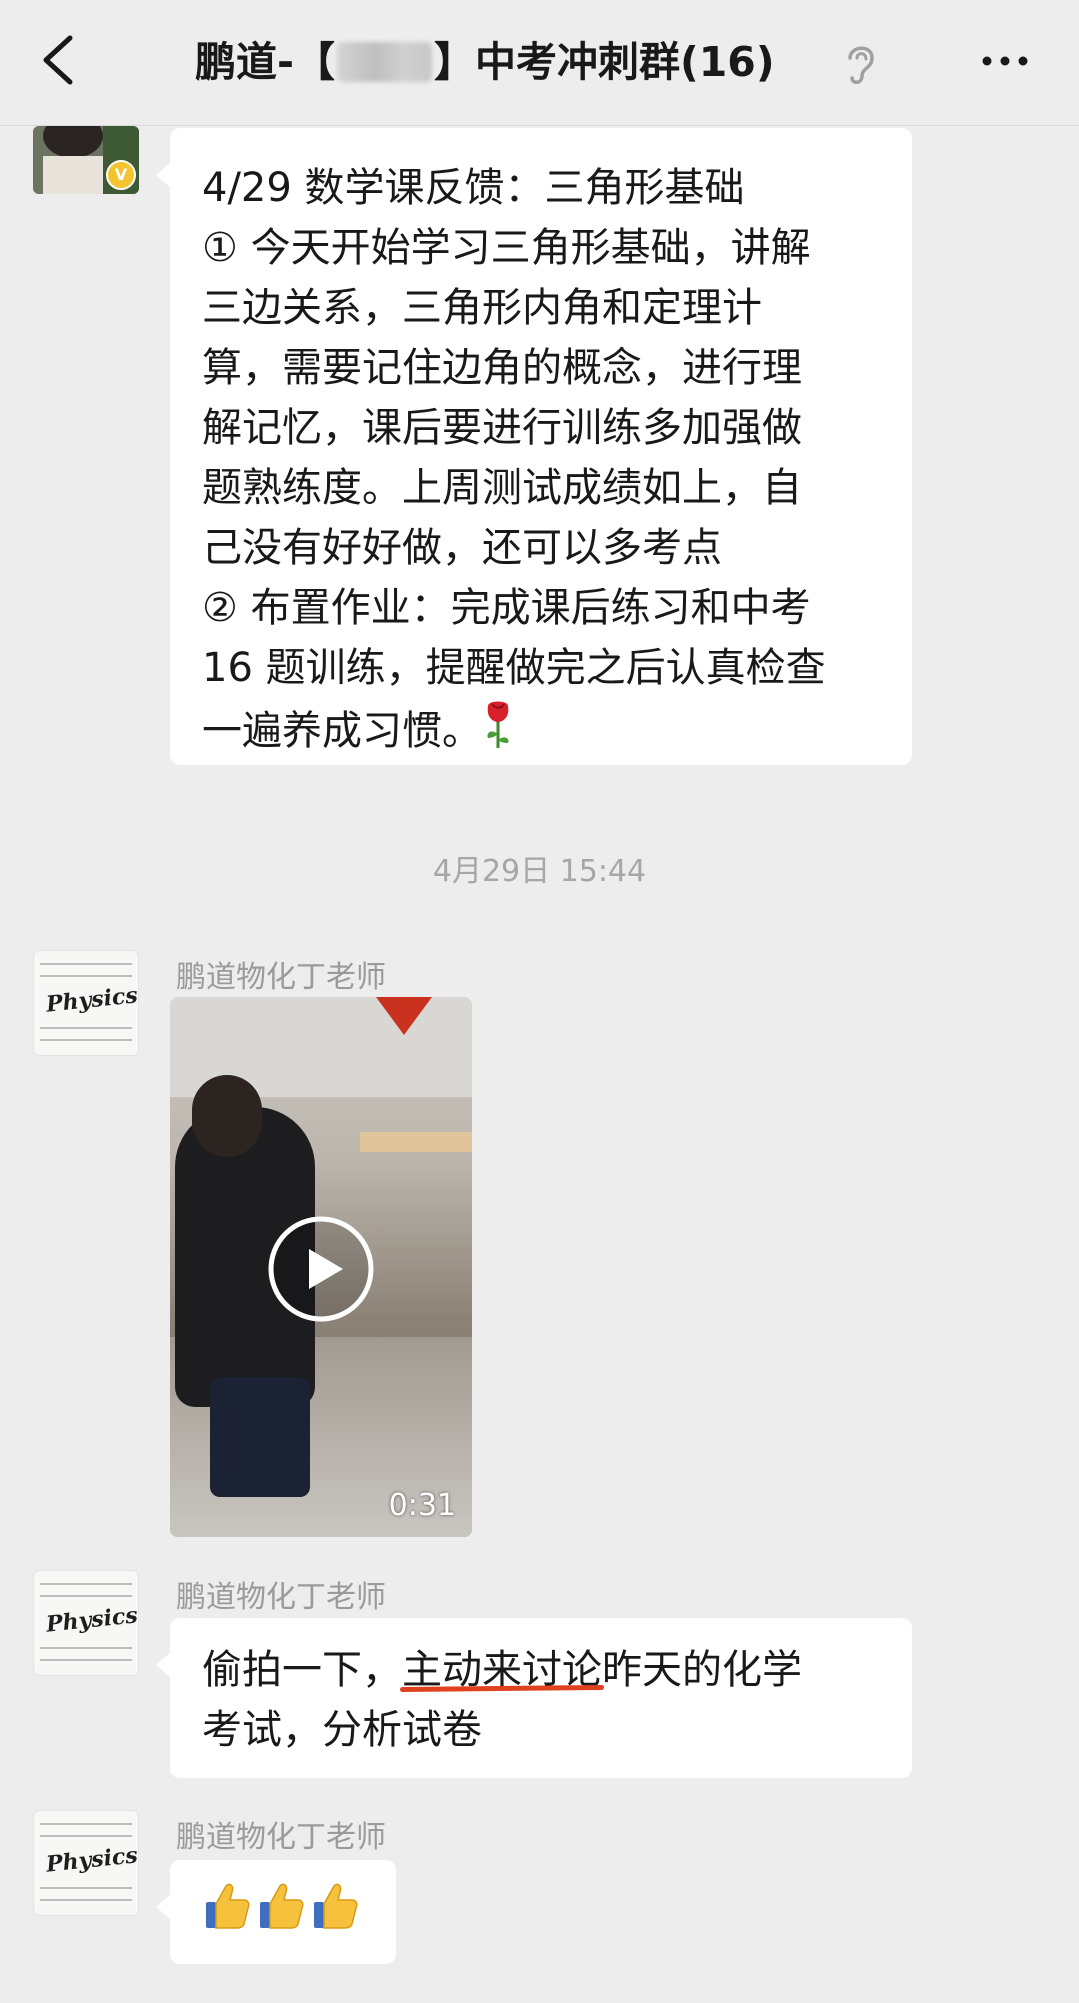  What do you see at coordinates (502, 1670) in the screenshot?
I see `underlined-text: 主动来讨论` at bounding box center [502, 1670].